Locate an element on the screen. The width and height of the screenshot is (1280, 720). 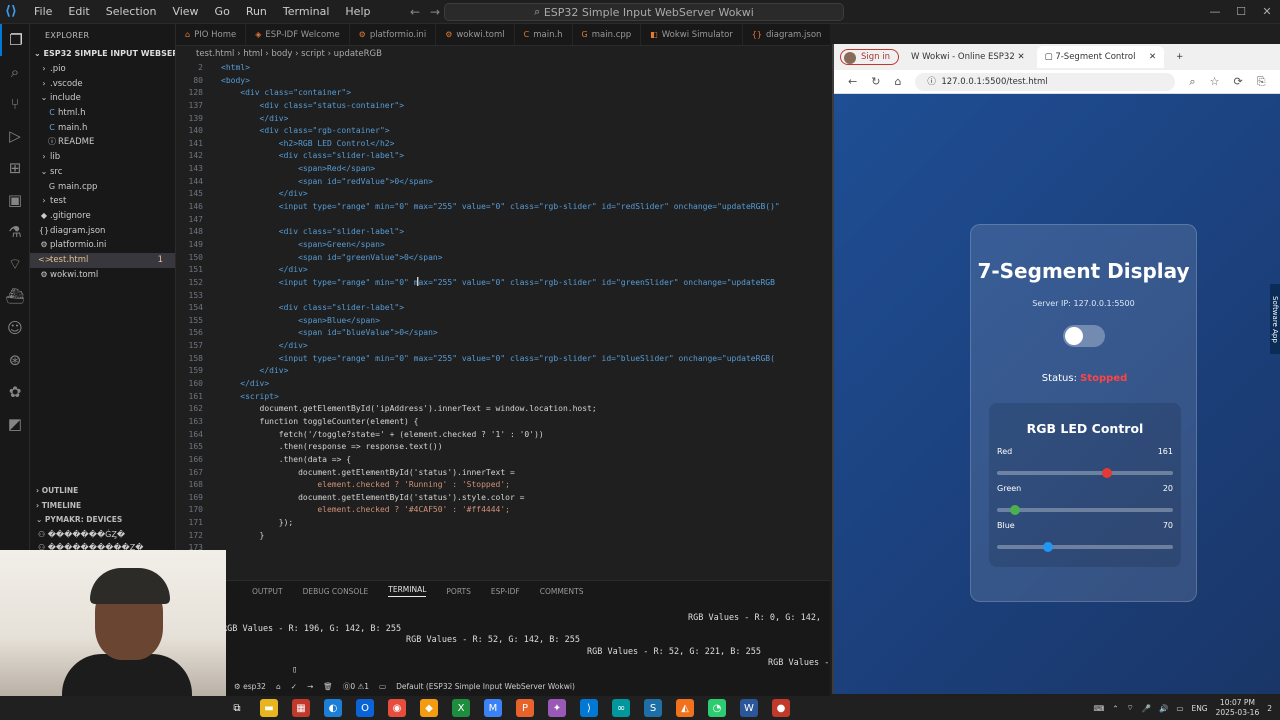
tree-item: Chtml.h is located at coordinates (102, 113).